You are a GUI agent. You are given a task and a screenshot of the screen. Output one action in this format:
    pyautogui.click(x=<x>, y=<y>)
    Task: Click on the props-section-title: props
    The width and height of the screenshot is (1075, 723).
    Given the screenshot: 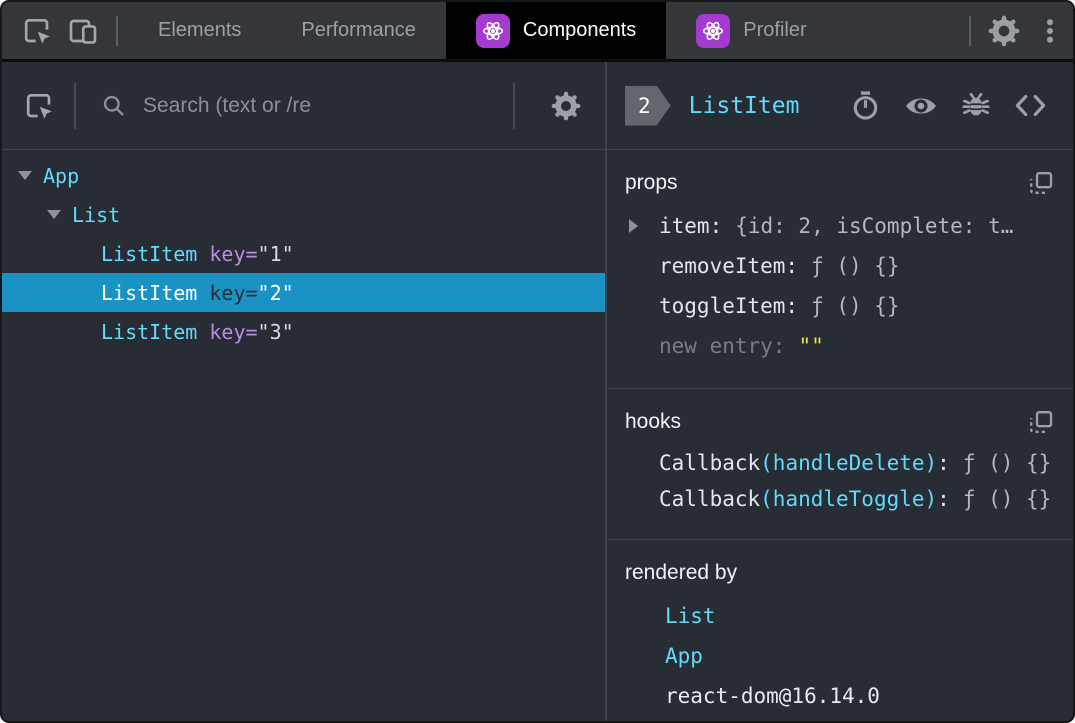 What is the action you would take?
    pyautogui.click(x=651, y=182)
    